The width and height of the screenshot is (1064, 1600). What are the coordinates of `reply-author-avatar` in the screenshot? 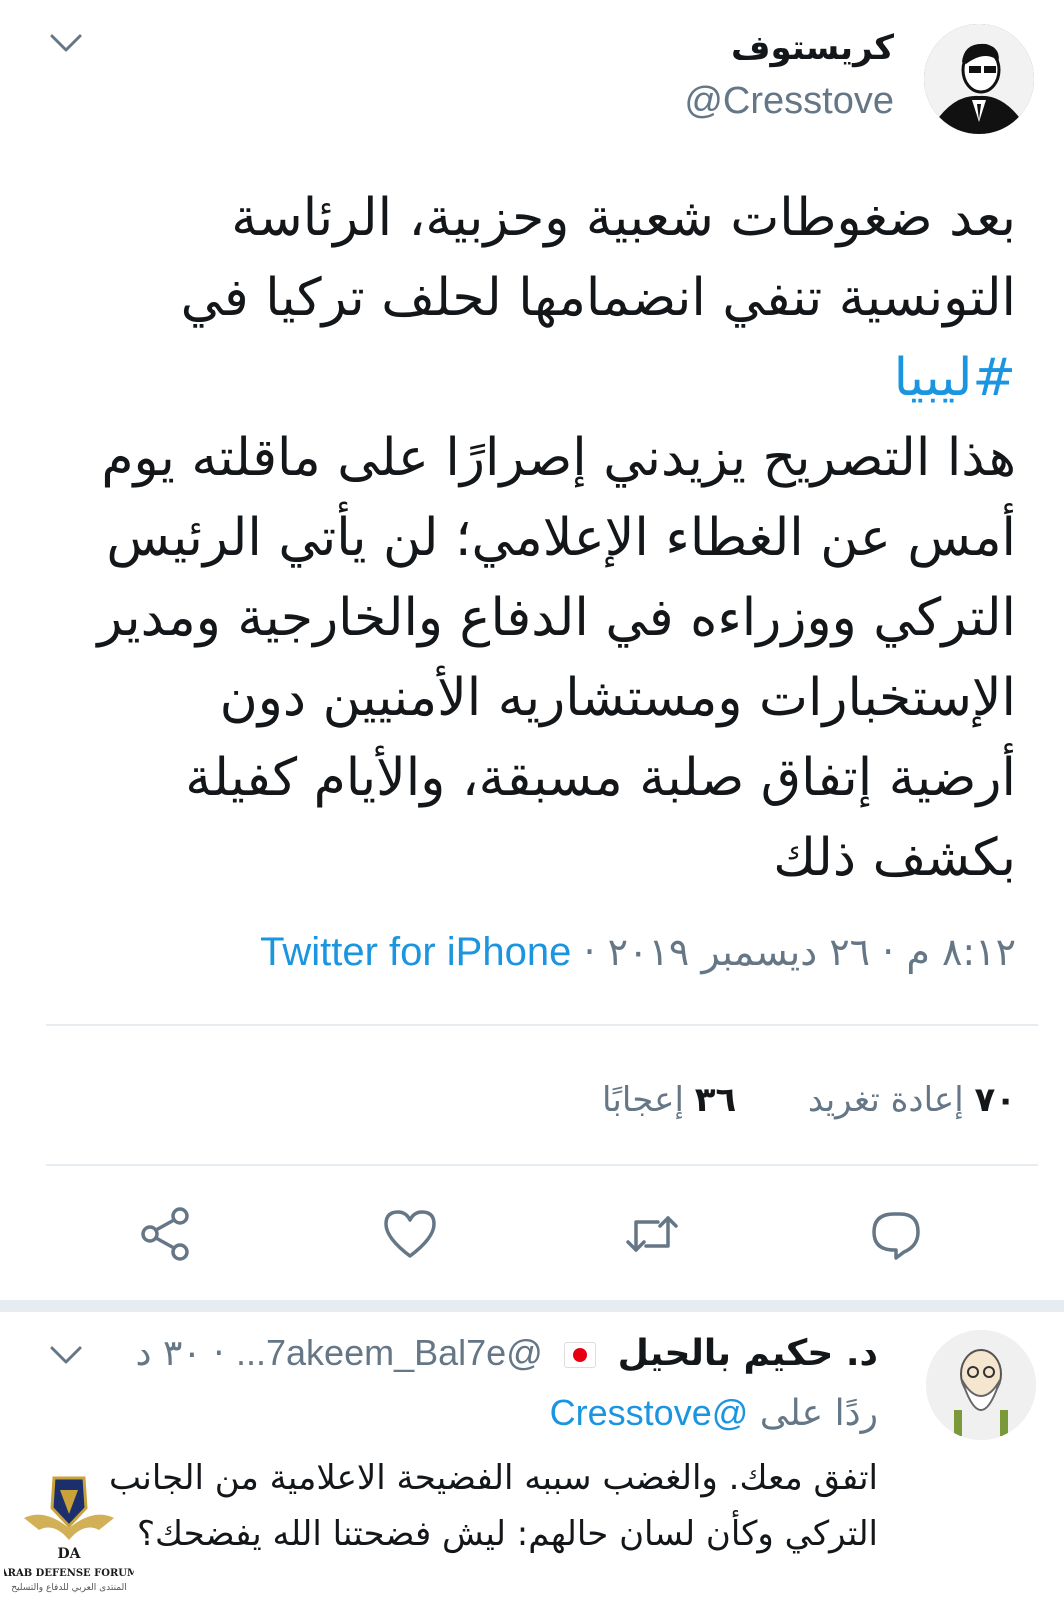 It's located at (981, 1385).